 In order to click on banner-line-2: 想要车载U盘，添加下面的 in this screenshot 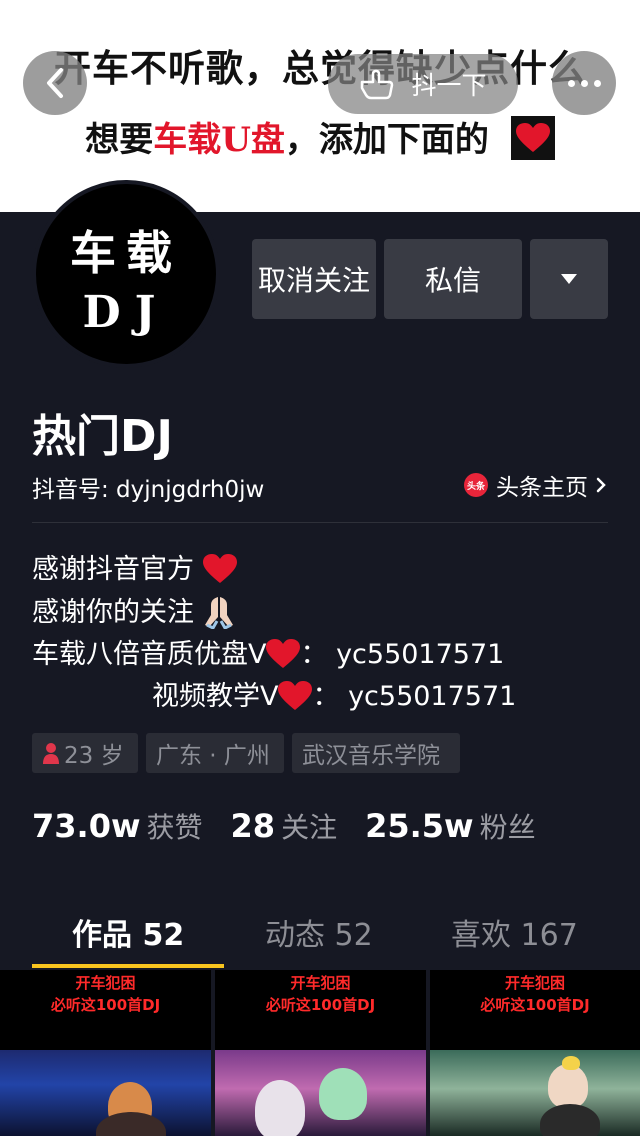, I will do `click(320, 138)`.